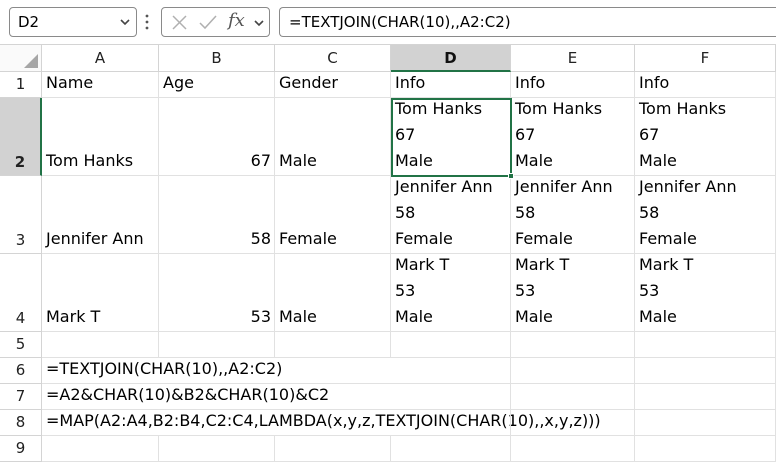 The height and width of the screenshot is (462, 776). Describe the element at coordinates (21, 215) in the screenshot. I see `row-header-3: 3` at that location.